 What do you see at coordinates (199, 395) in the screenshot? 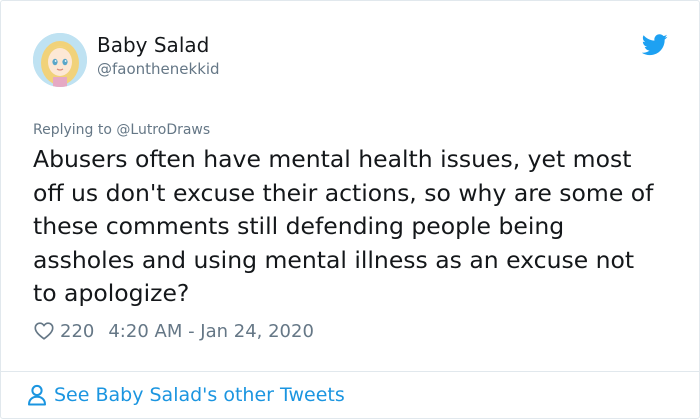
I see `see-other-tweets-label: See Baby Salad's other Tweets` at bounding box center [199, 395].